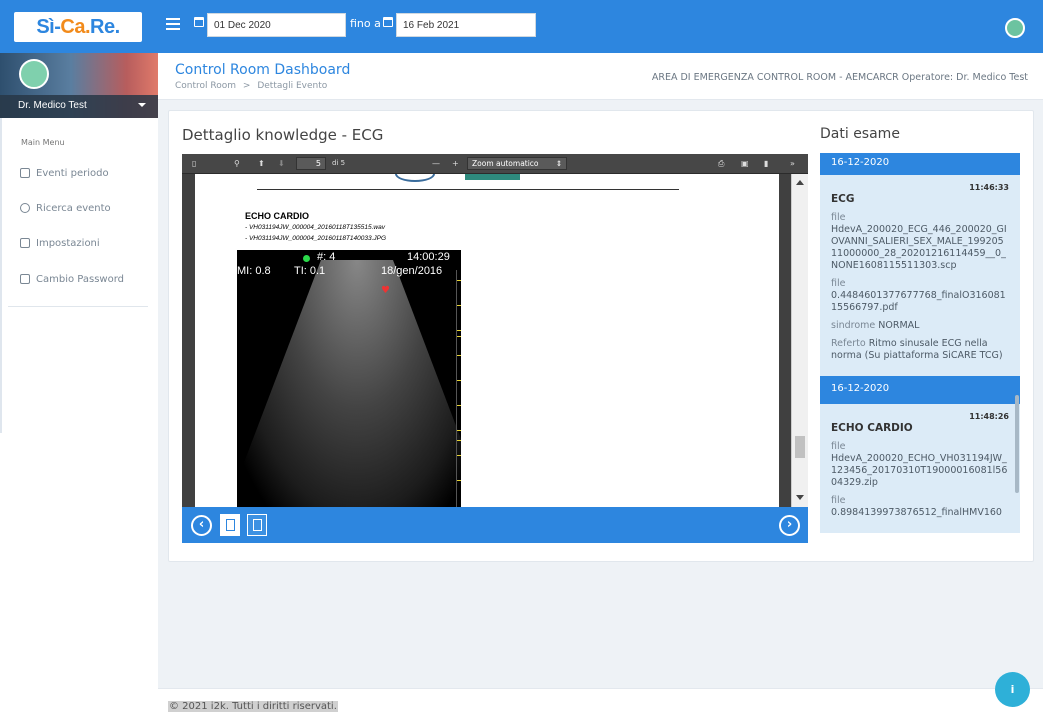  What do you see at coordinates (365, 23) in the screenshot?
I see `date-to-label: fino a` at bounding box center [365, 23].